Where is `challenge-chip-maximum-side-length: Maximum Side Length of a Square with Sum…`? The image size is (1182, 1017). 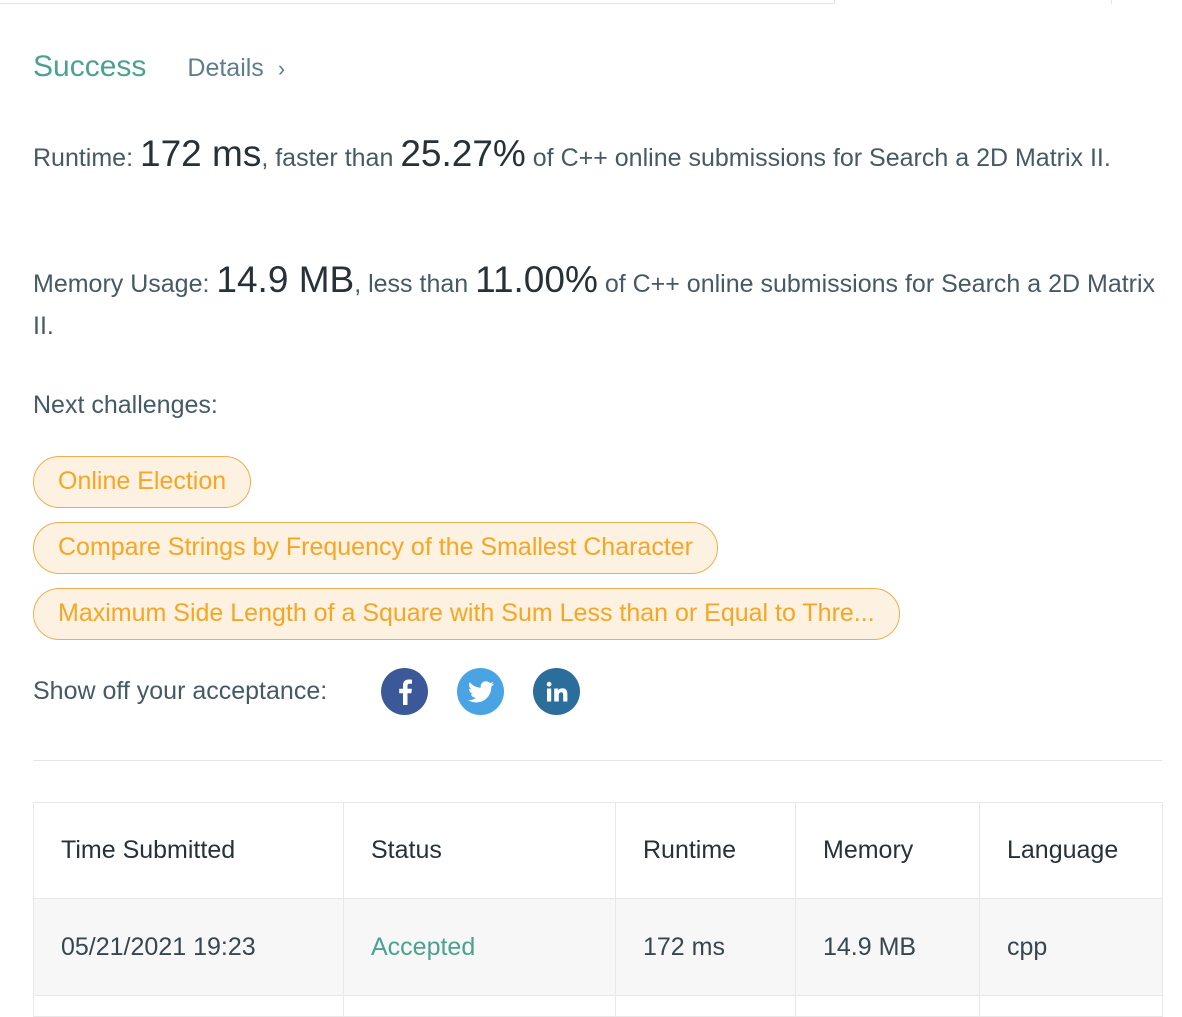
challenge-chip-maximum-side-length: Maximum Side Length of a Square with Sum… is located at coordinates (466, 614).